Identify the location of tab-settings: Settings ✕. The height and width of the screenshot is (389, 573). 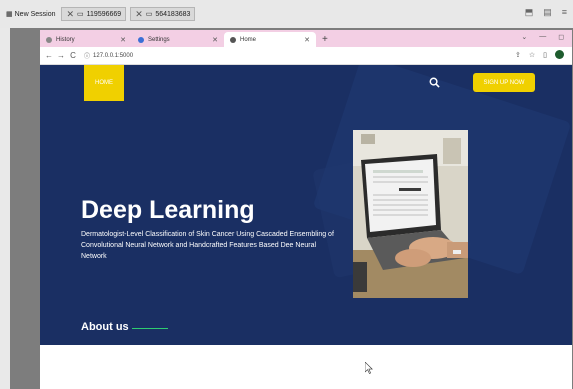
(178, 39).